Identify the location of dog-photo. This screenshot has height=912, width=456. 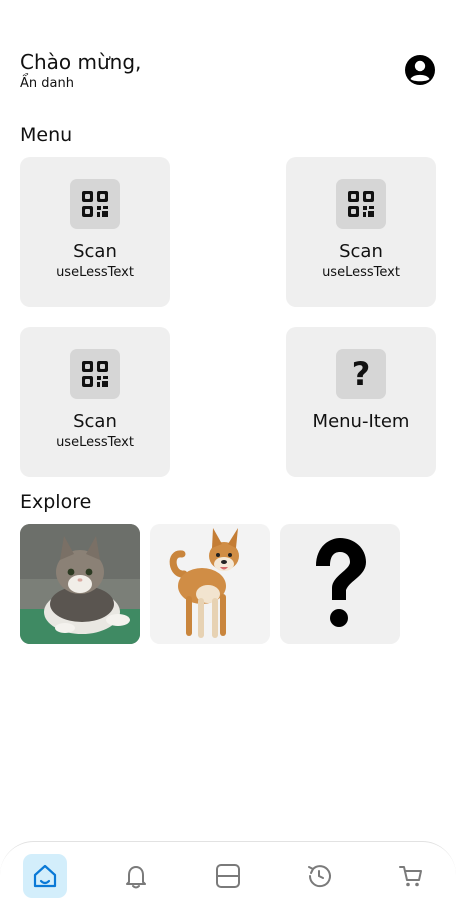
(210, 584).